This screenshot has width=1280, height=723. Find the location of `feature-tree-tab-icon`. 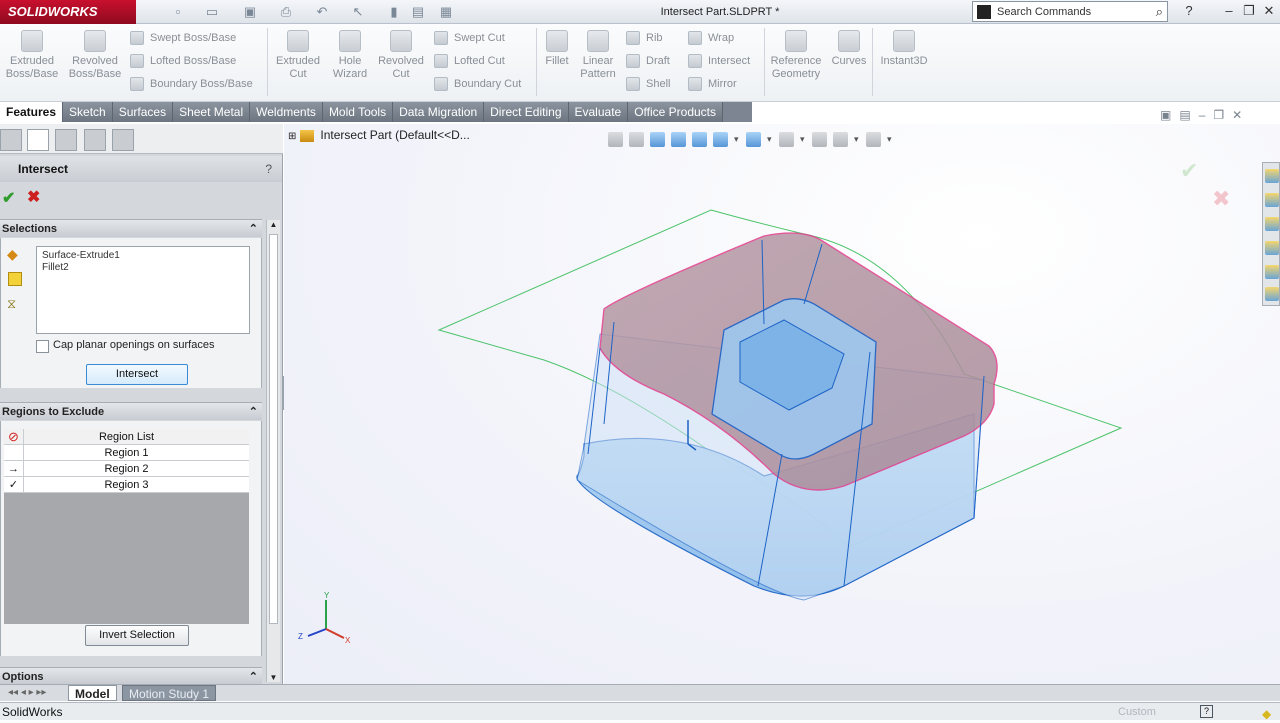

feature-tree-tab-icon is located at coordinates (11, 140).